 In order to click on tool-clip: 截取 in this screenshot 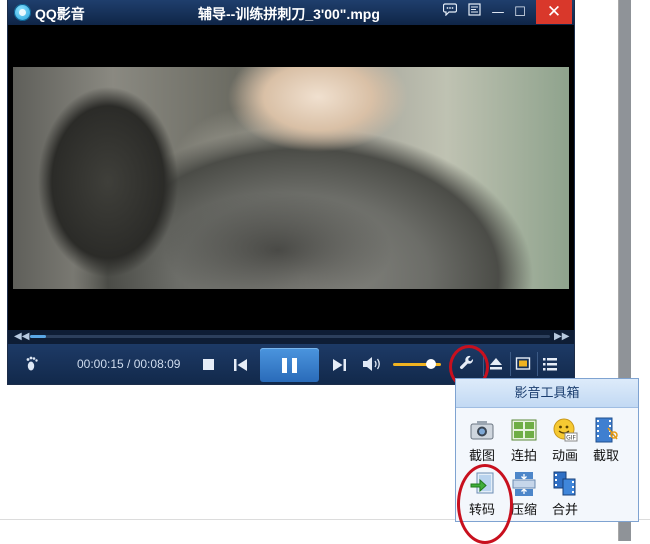, I will do `click(606, 442)`.